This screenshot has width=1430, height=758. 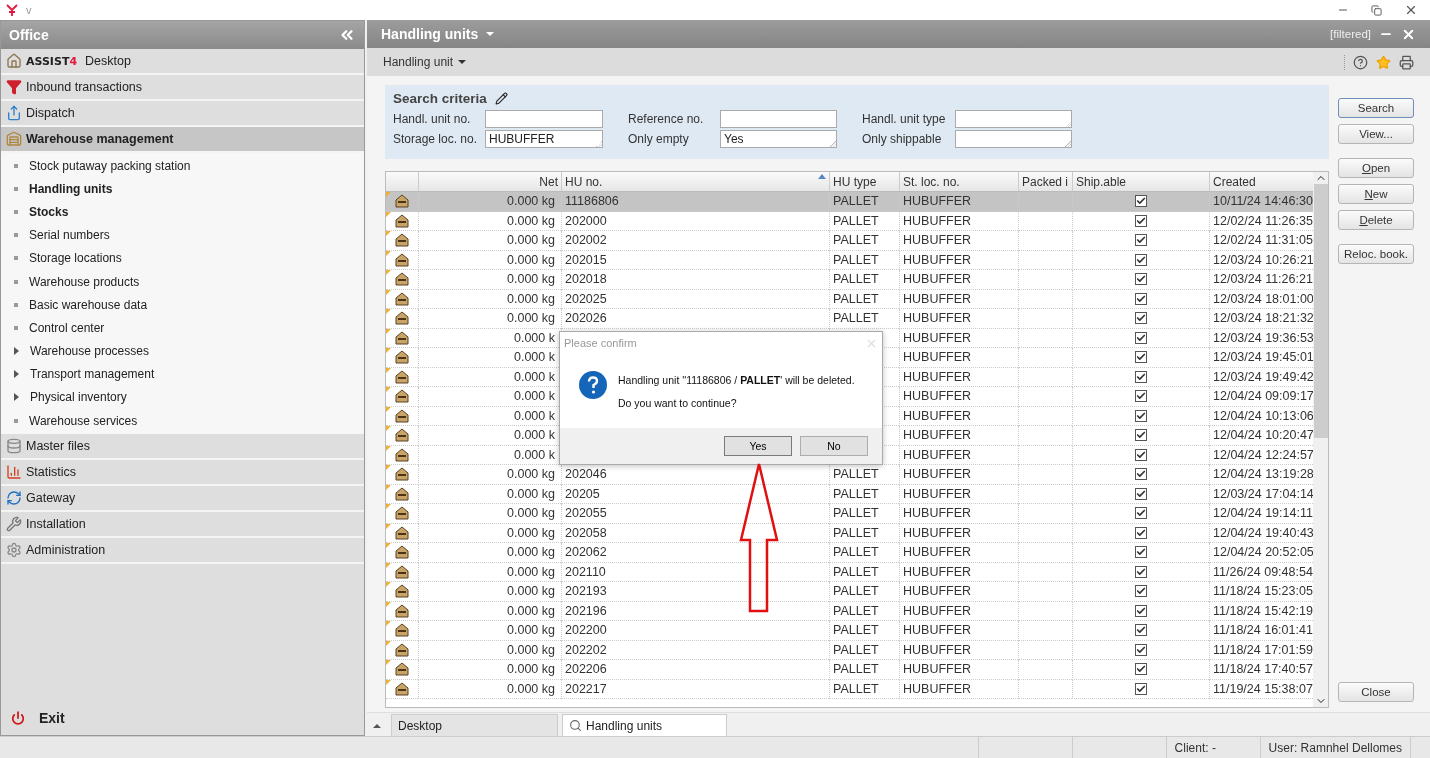 What do you see at coordinates (182, 397) in the screenshot?
I see `sidebar-item: Physical inventory` at bounding box center [182, 397].